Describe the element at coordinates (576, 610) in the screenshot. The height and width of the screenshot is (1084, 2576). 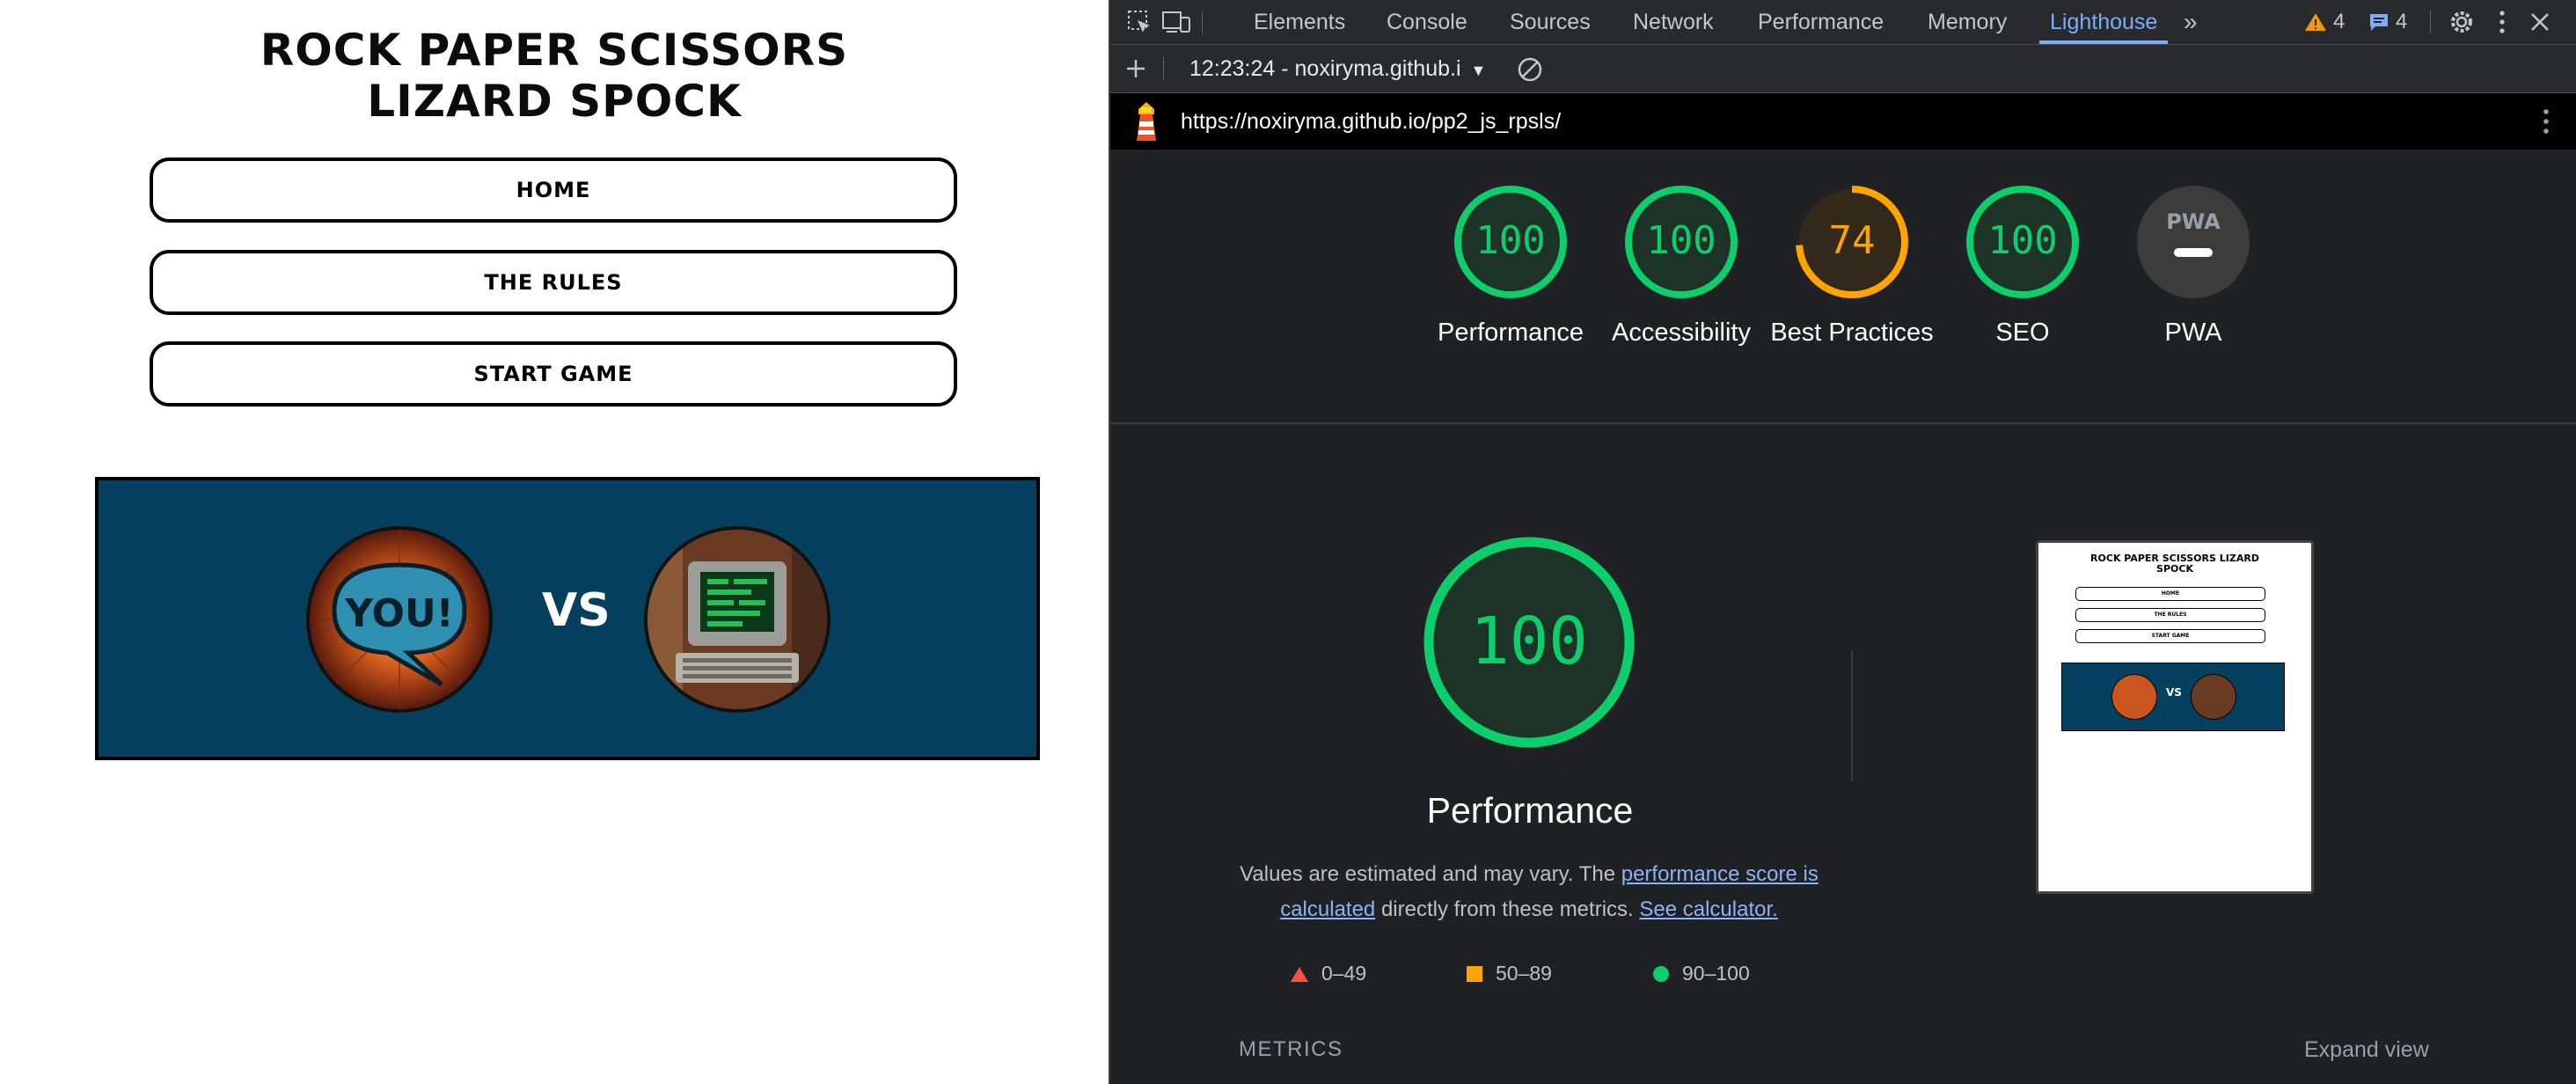
I see `vs-text: VS` at that location.